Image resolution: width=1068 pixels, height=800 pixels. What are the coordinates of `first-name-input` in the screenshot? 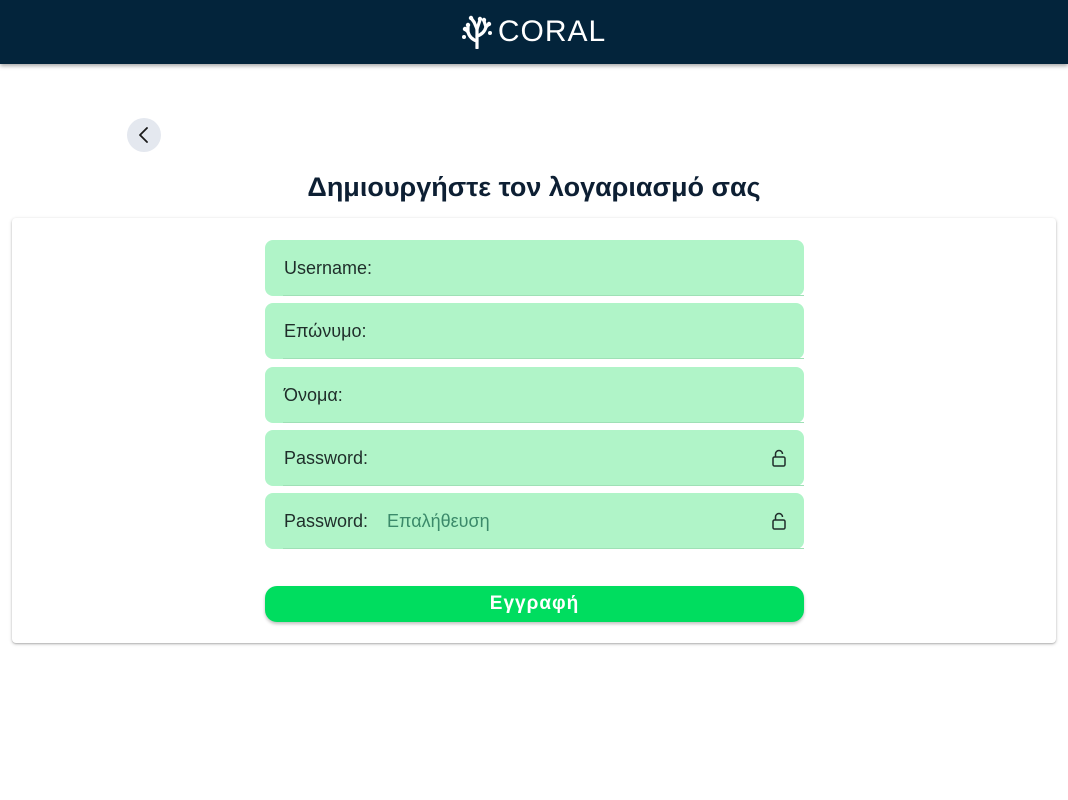 It's located at (564, 395).